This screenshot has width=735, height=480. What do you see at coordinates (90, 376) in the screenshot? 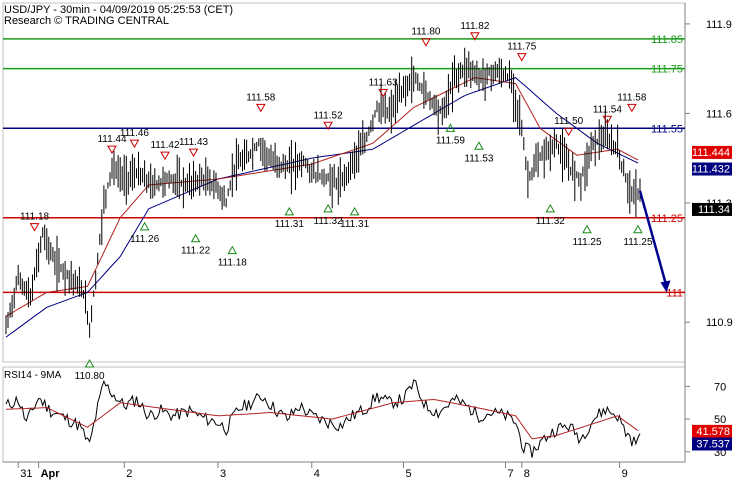
I see `pivot-label: 110.80` at bounding box center [90, 376].